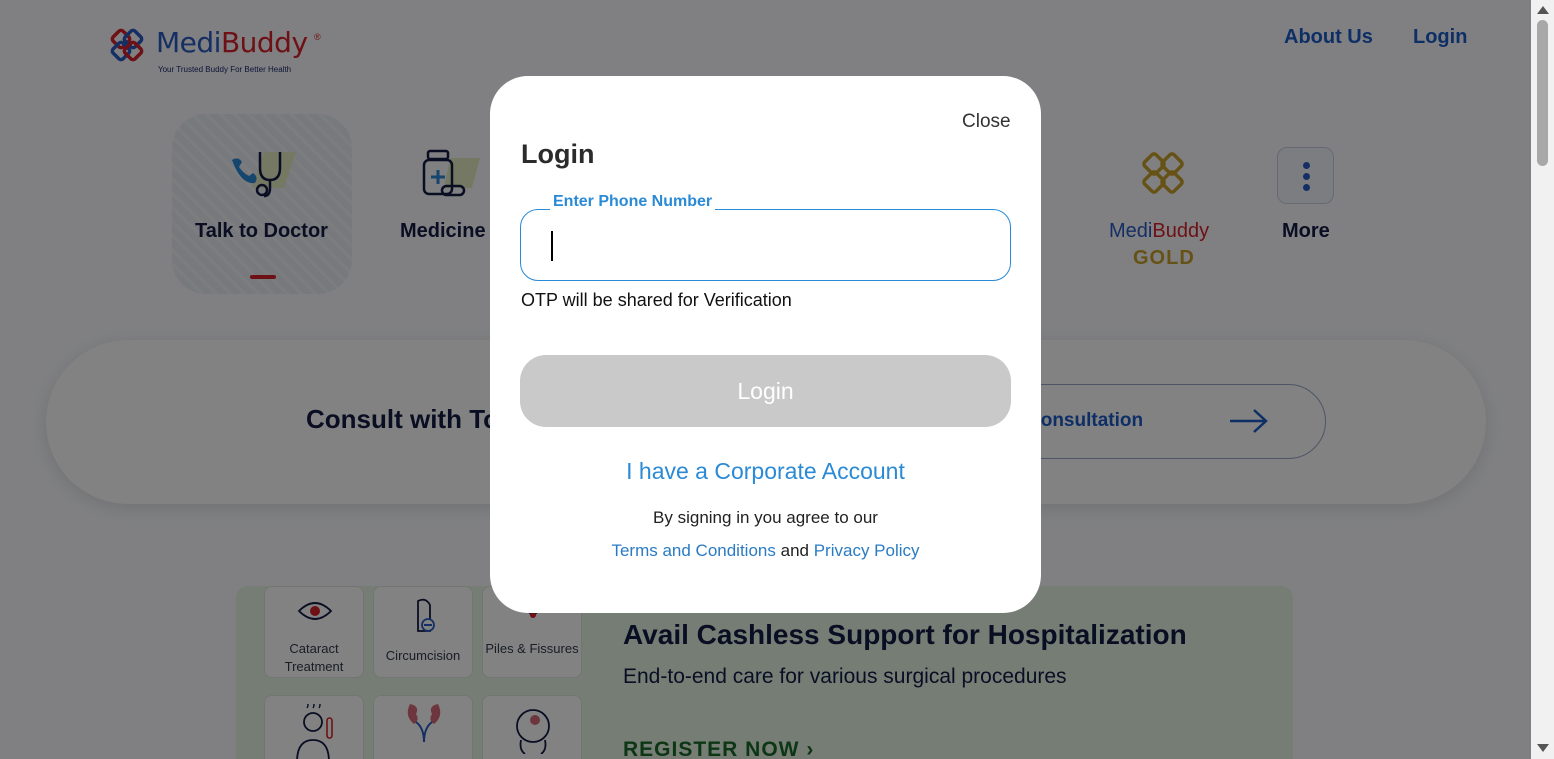 Image resolution: width=1554 pixels, height=759 pixels. Describe the element at coordinates (771, 245) in the screenshot. I see `phone-number-input` at that location.